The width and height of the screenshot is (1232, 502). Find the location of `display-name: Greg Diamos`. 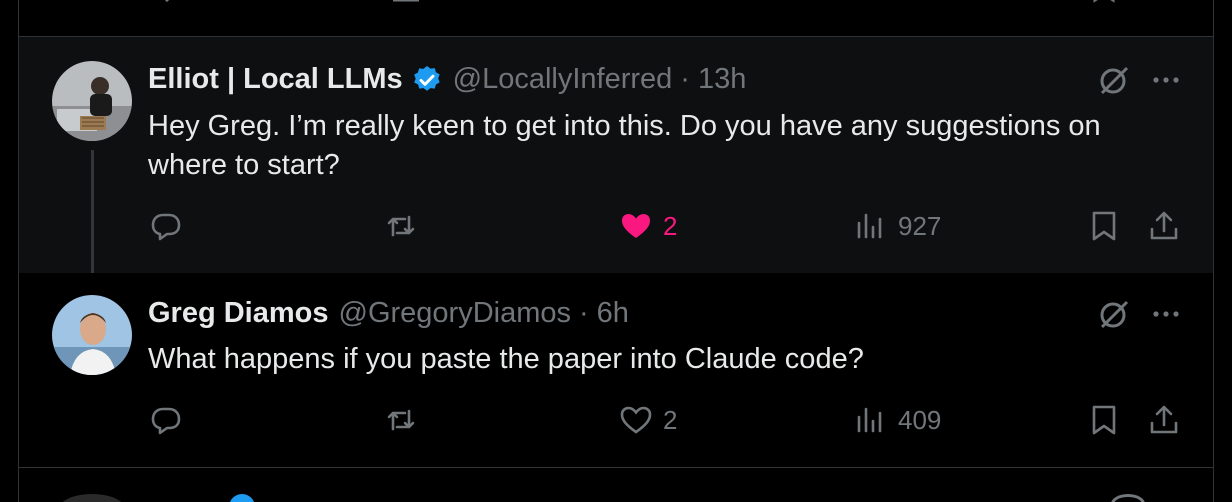

display-name: Greg Diamos is located at coordinates (238, 313).